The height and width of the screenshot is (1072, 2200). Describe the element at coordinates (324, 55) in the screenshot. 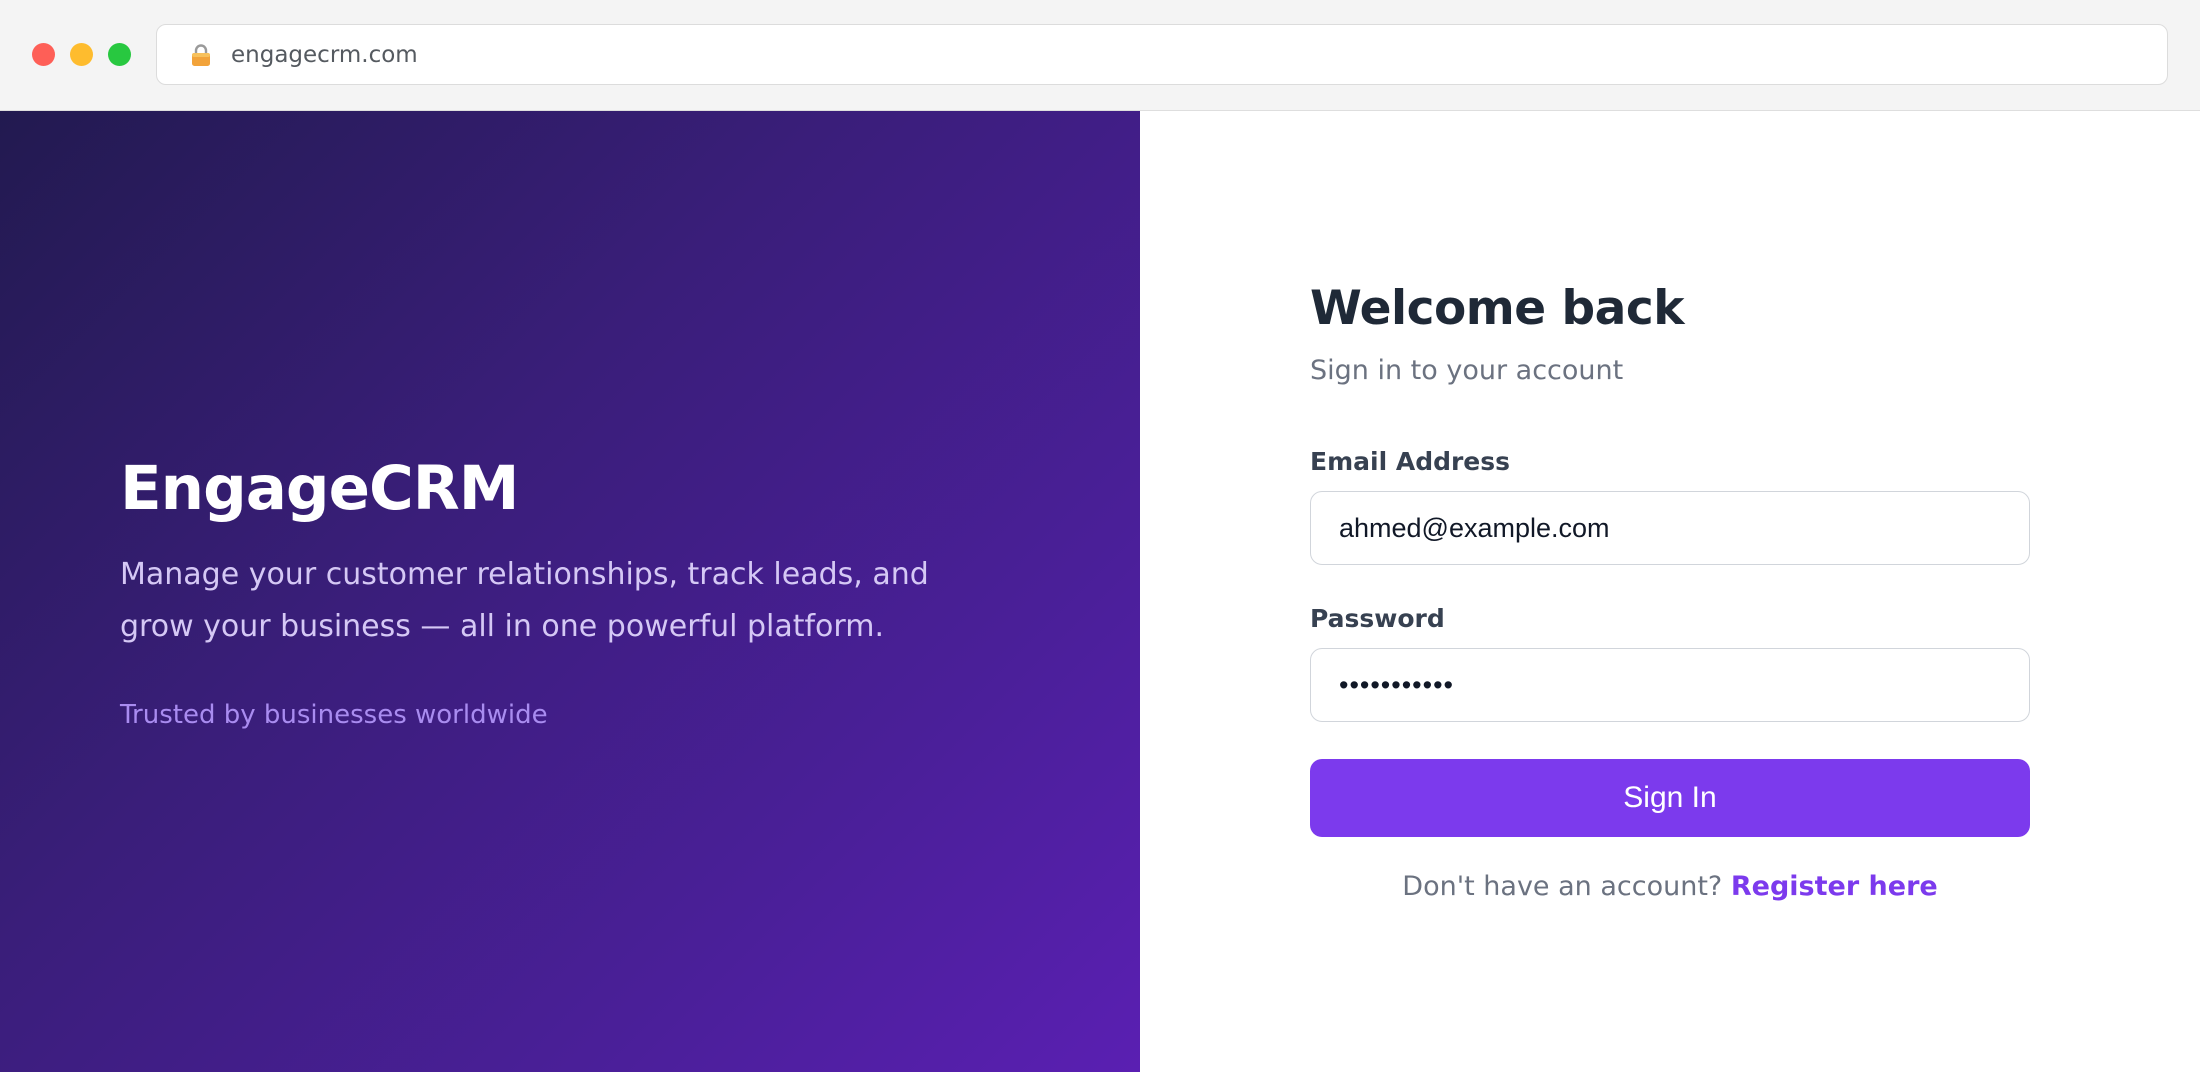

I see `url-text: engagecrm.com` at that location.